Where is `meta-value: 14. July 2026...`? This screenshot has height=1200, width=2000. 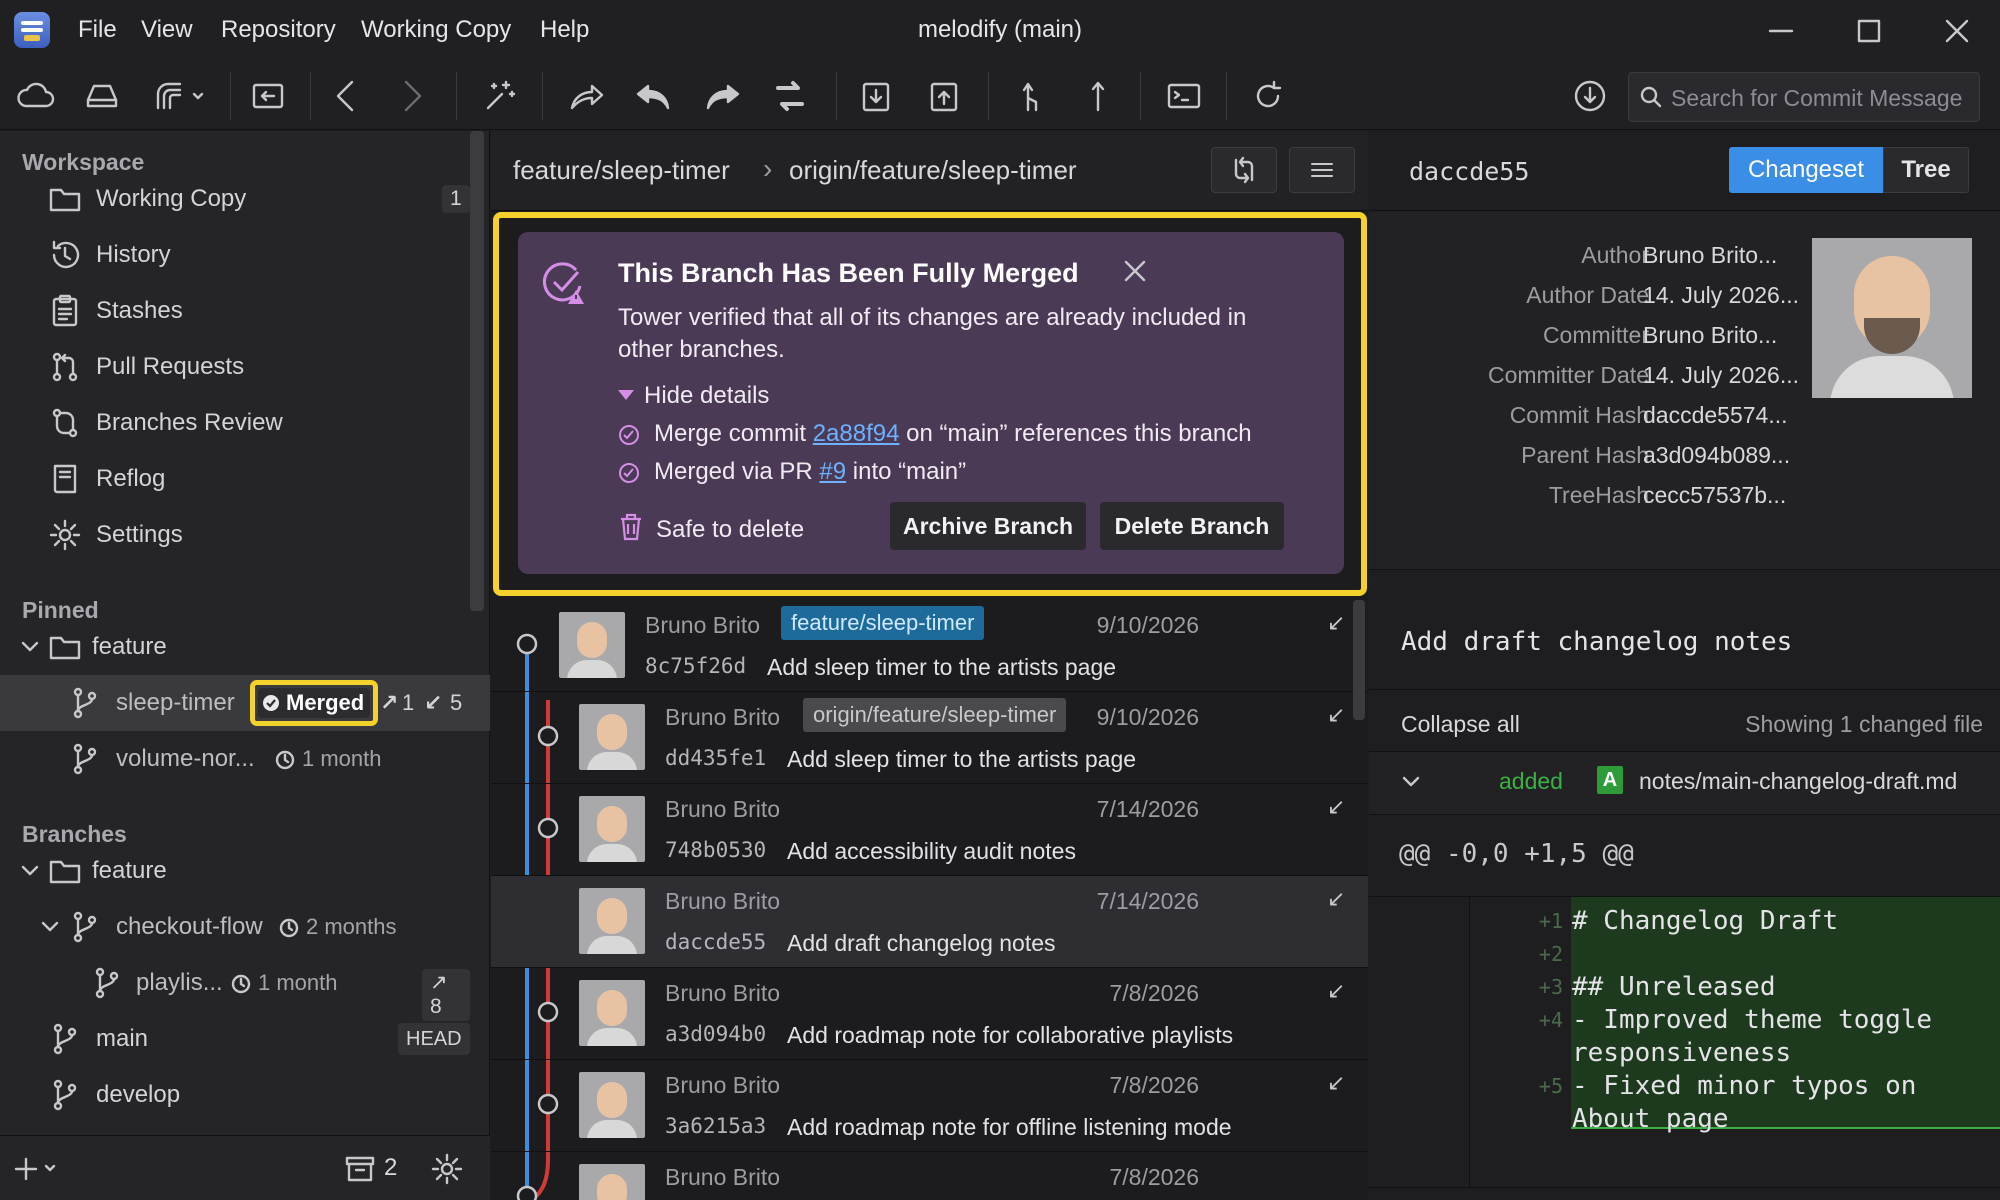
meta-value: 14. July 2026... is located at coordinates (1721, 375).